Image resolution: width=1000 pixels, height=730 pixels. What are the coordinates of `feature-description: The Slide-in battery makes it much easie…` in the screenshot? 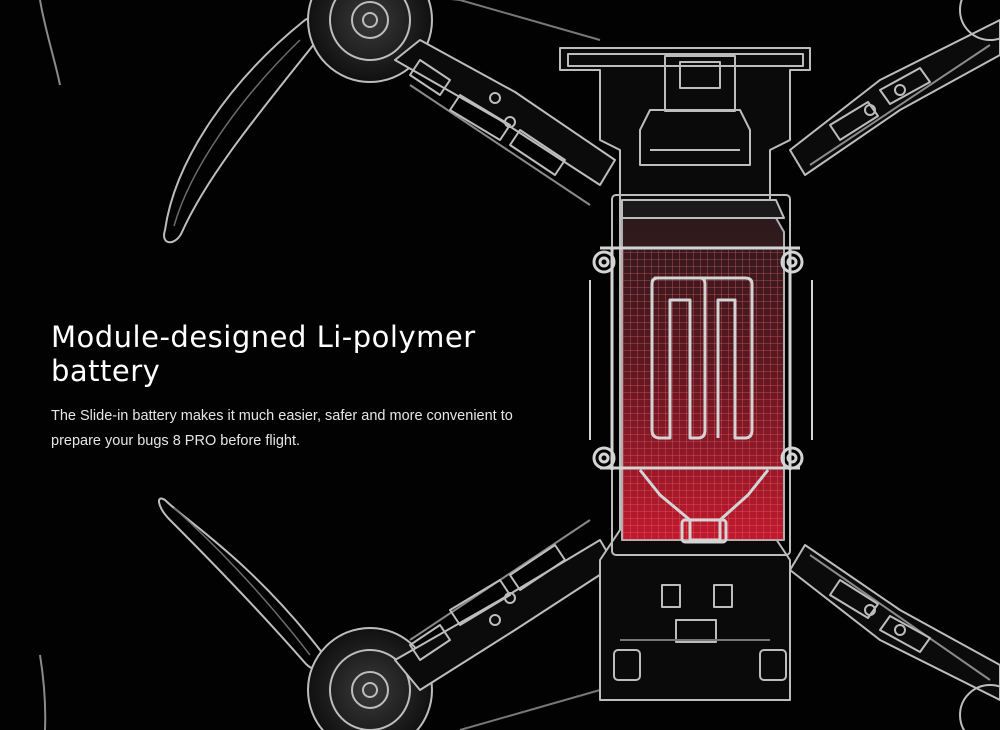 It's located at (282, 428).